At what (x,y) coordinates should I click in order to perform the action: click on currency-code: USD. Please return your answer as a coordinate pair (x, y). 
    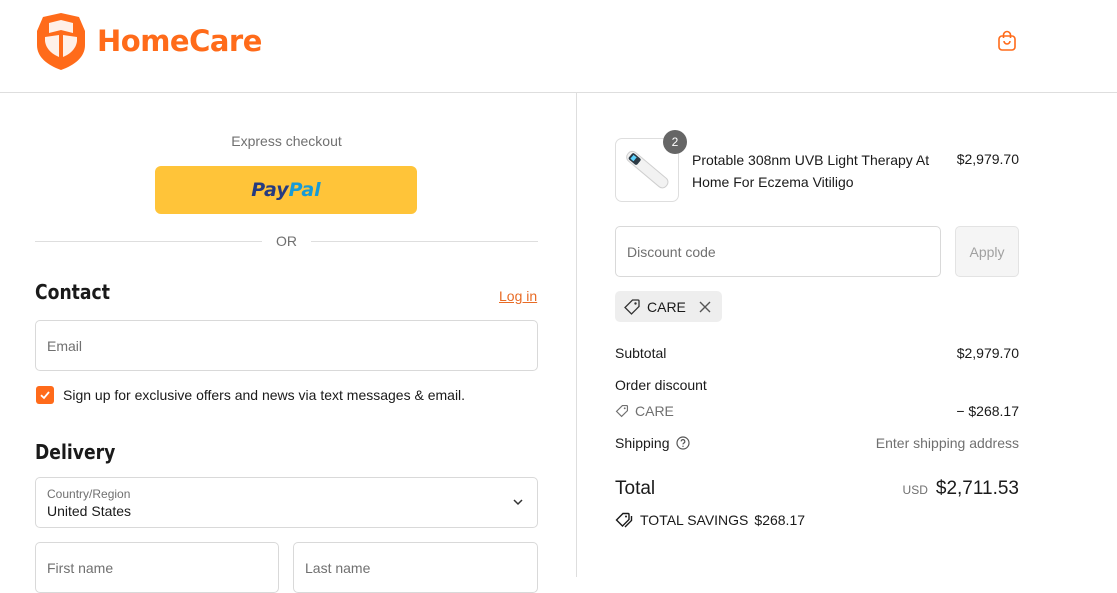
    Looking at the image, I should click on (915, 490).